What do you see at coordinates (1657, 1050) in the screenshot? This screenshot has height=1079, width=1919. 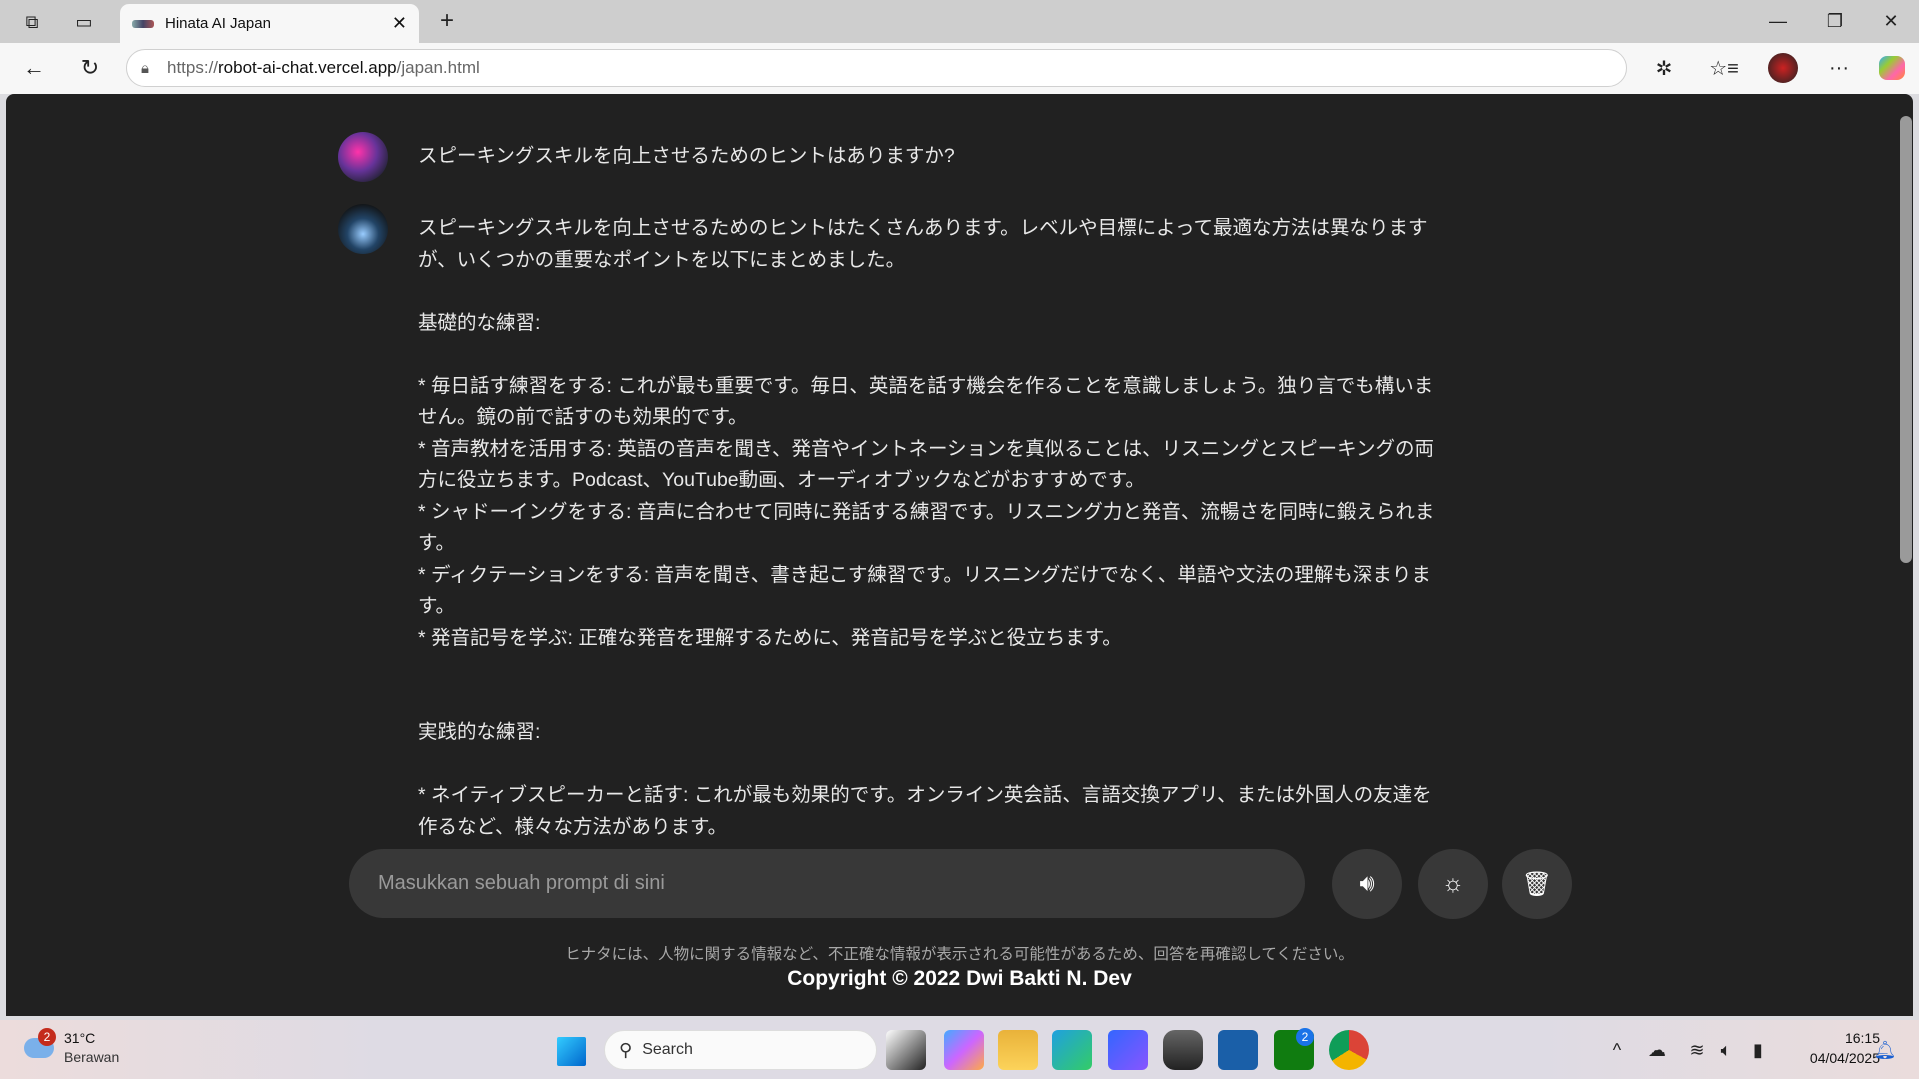 I see `onedrive-icon: ☁` at bounding box center [1657, 1050].